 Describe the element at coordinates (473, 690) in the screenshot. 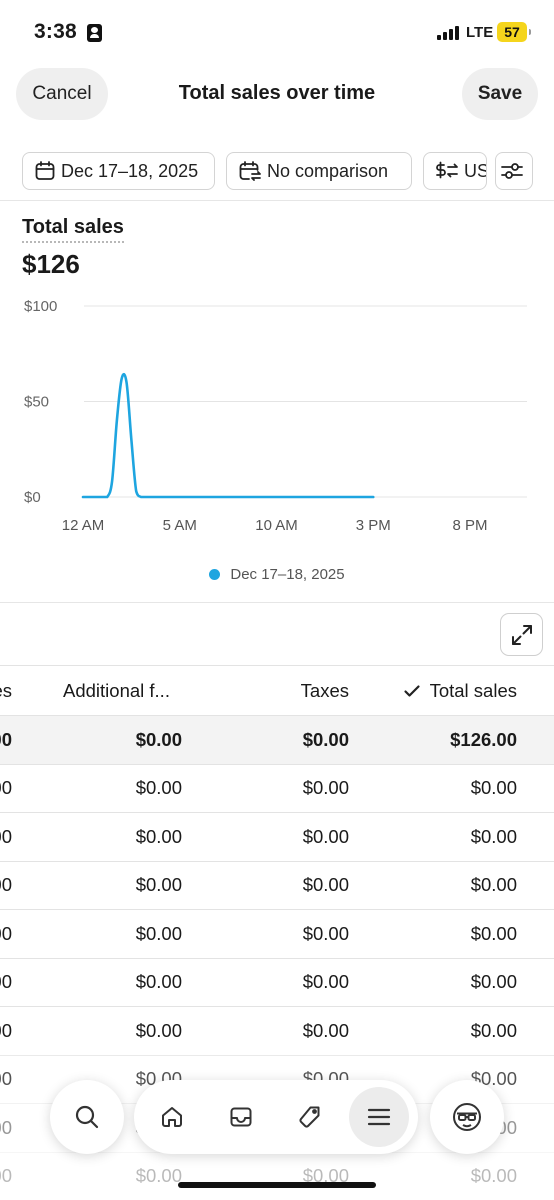

I see `column-header-label: Total sales` at that location.